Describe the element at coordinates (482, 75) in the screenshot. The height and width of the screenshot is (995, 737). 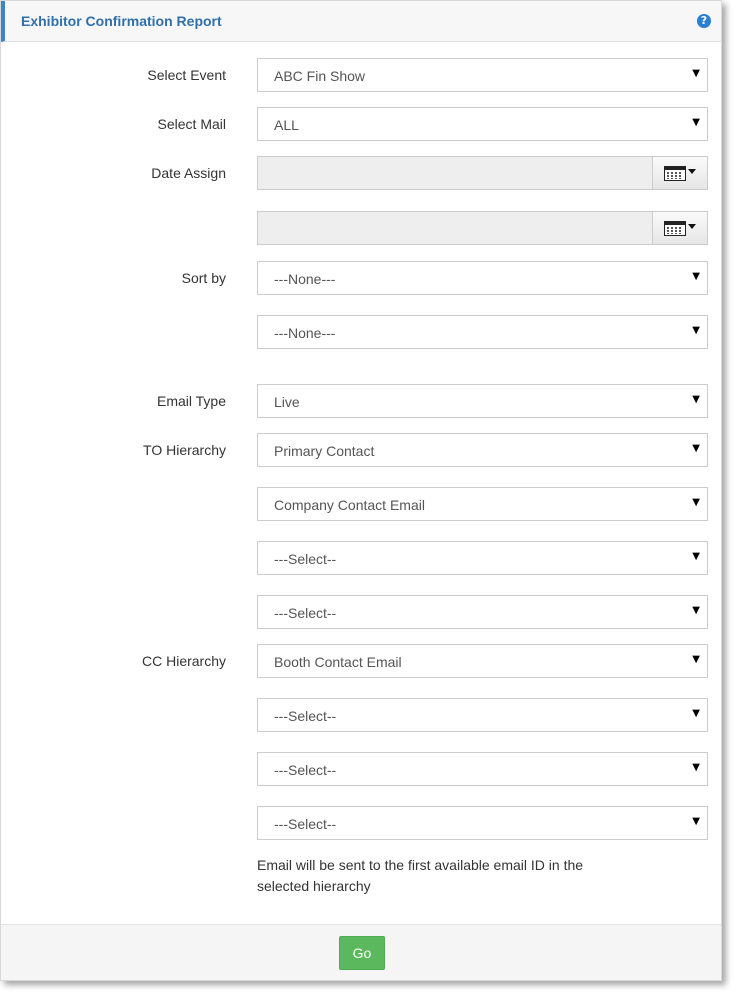
I see `select-event-dropdown: ABC Fin Show ▼` at that location.